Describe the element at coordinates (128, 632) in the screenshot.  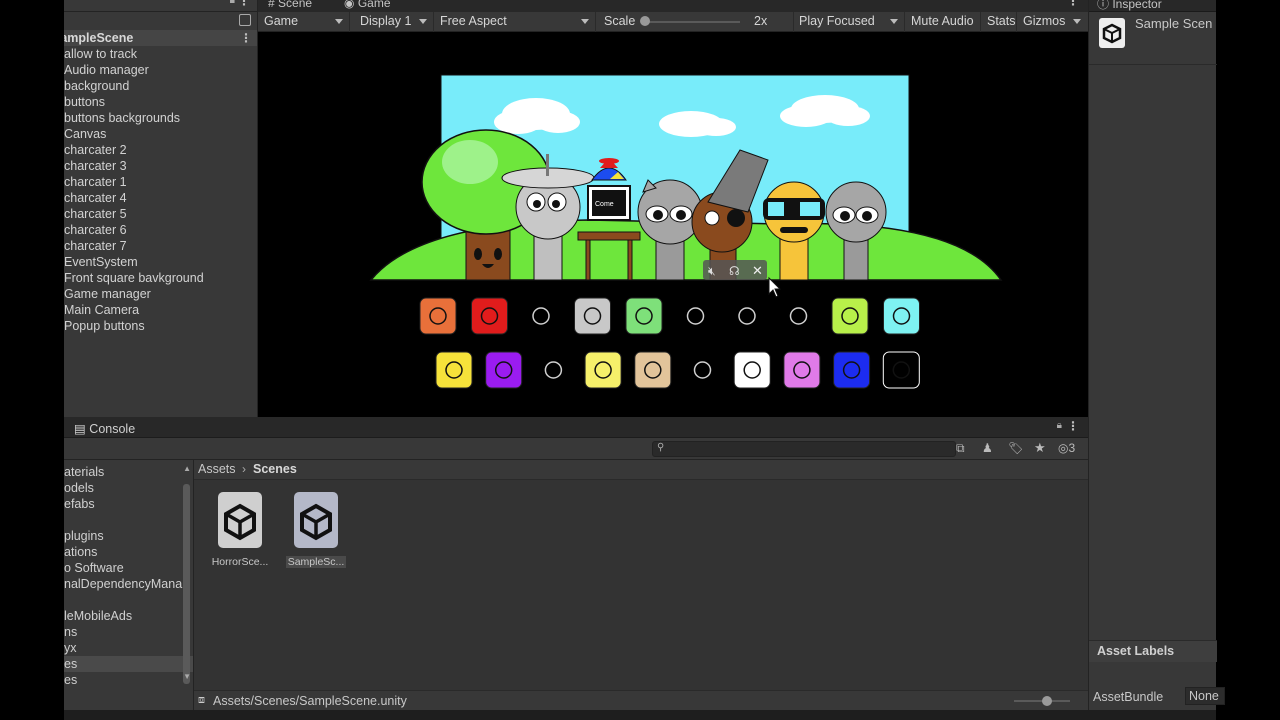
I see `folder-item: ns` at that location.